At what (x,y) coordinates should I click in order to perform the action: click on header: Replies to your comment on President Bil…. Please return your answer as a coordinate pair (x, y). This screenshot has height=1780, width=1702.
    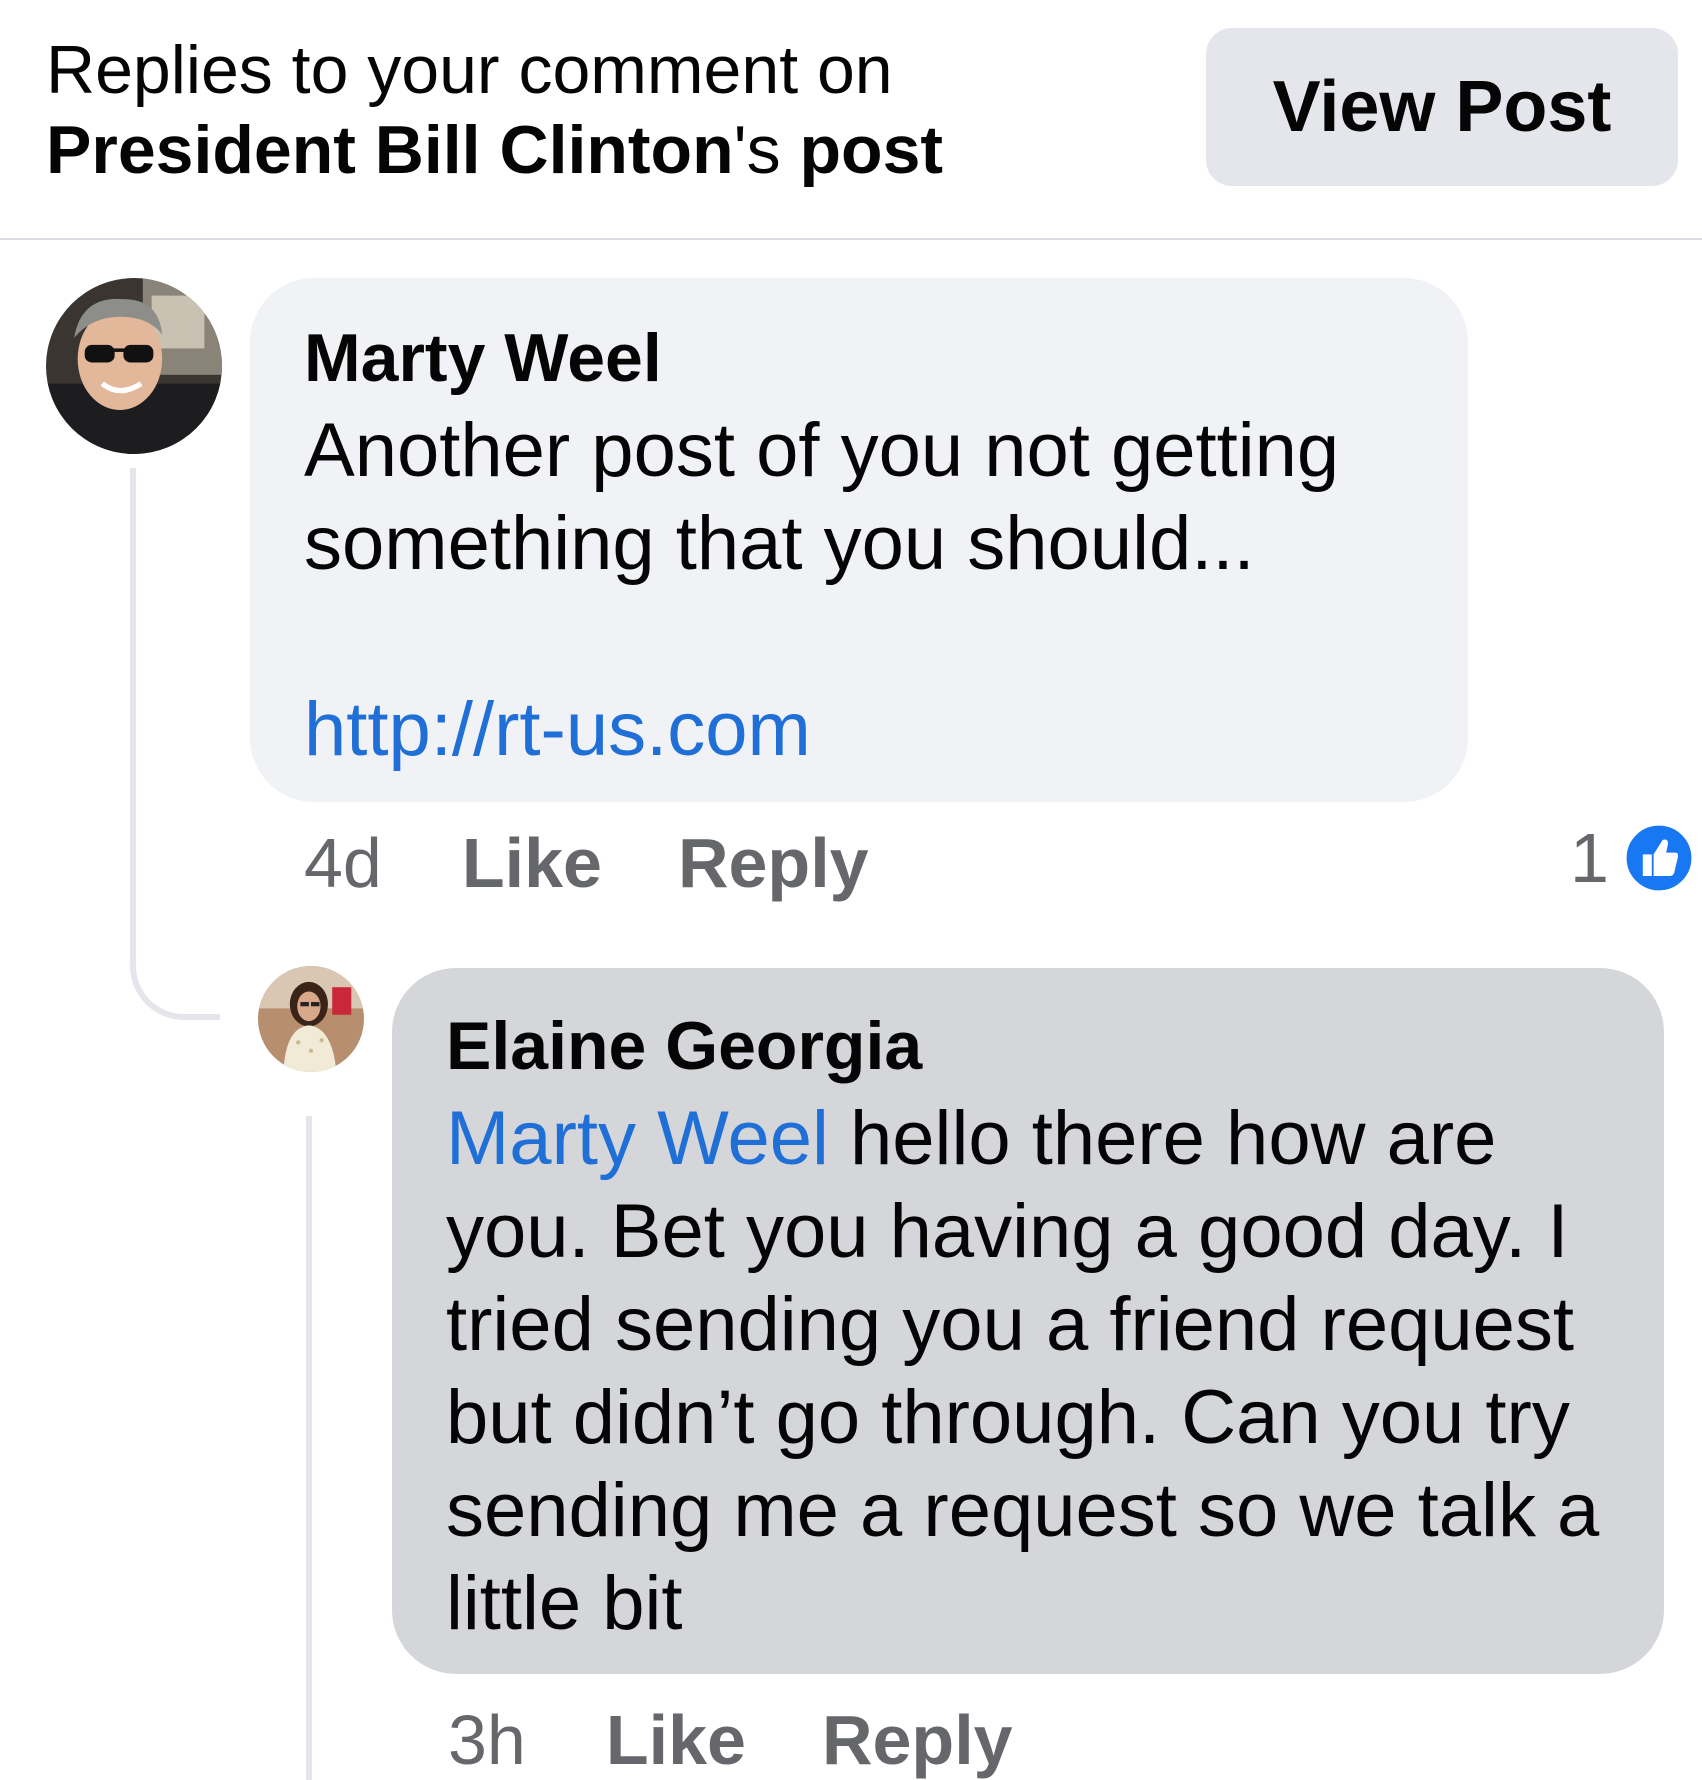
    Looking at the image, I should click on (851, 120).